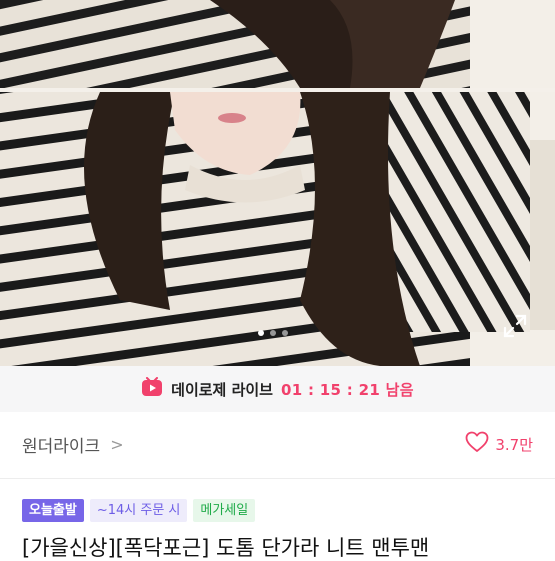 The height and width of the screenshot is (561, 555). What do you see at coordinates (514, 444) in the screenshot?
I see `like-count: 3.7만` at bounding box center [514, 444].